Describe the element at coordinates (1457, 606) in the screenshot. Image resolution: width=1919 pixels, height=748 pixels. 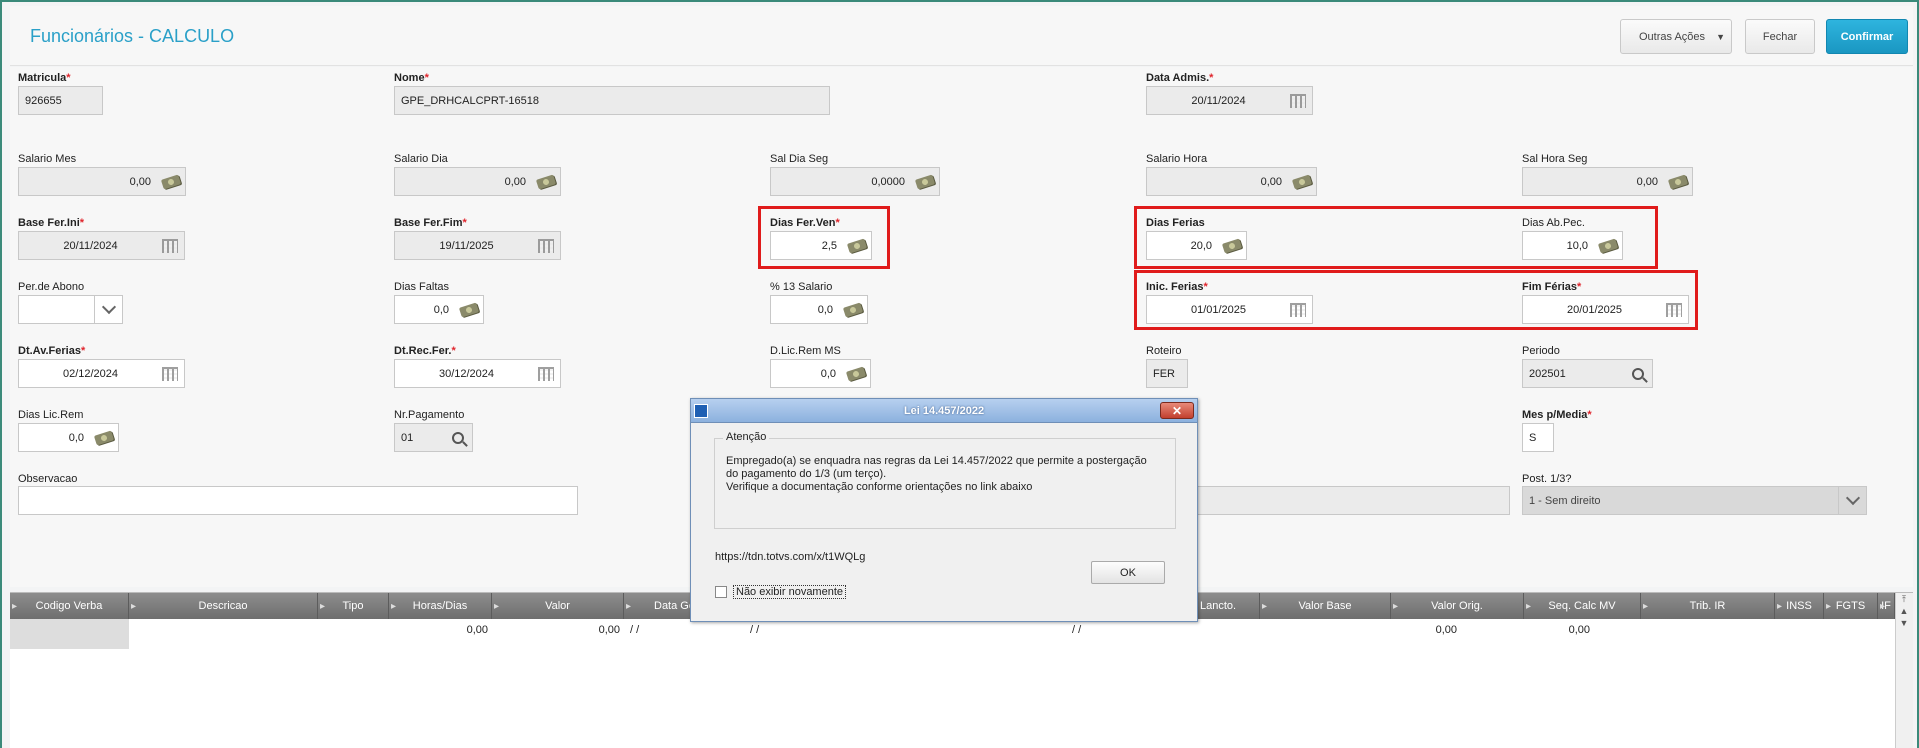
I see `col-valor-orig: Valor Orig.` at that location.